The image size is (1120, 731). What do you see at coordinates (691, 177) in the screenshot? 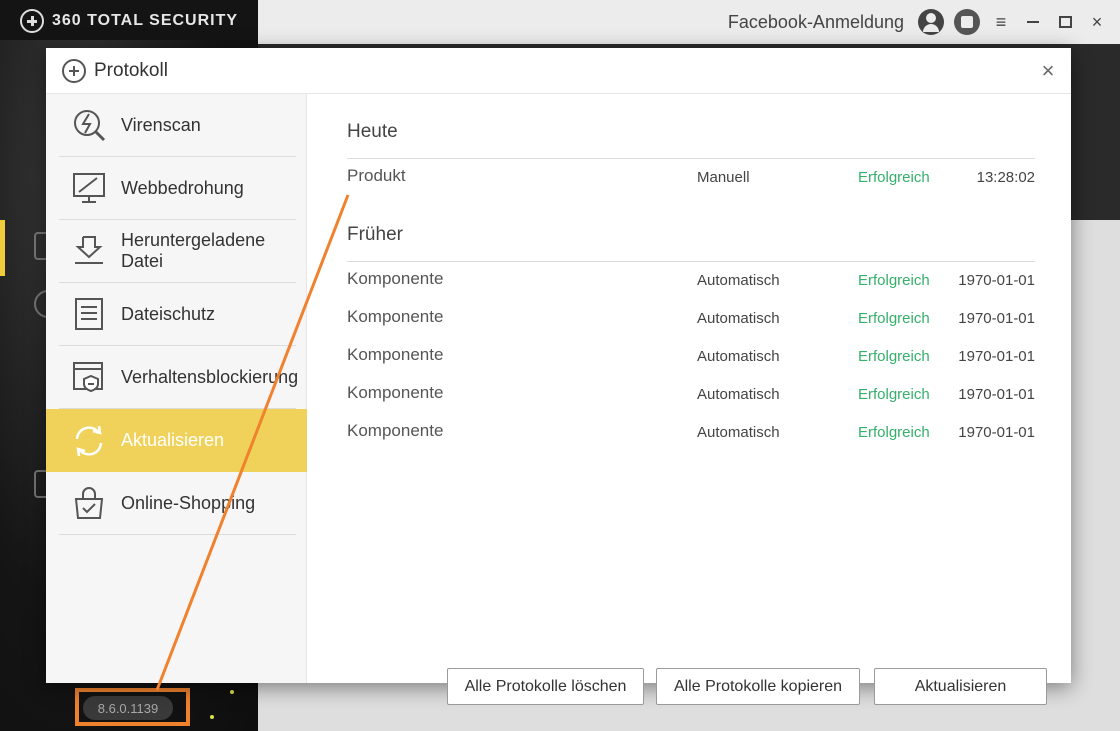
I see `log-row: Produkt Manuell Erfolgreich 13:28:02` at bounding box center [691, 177].